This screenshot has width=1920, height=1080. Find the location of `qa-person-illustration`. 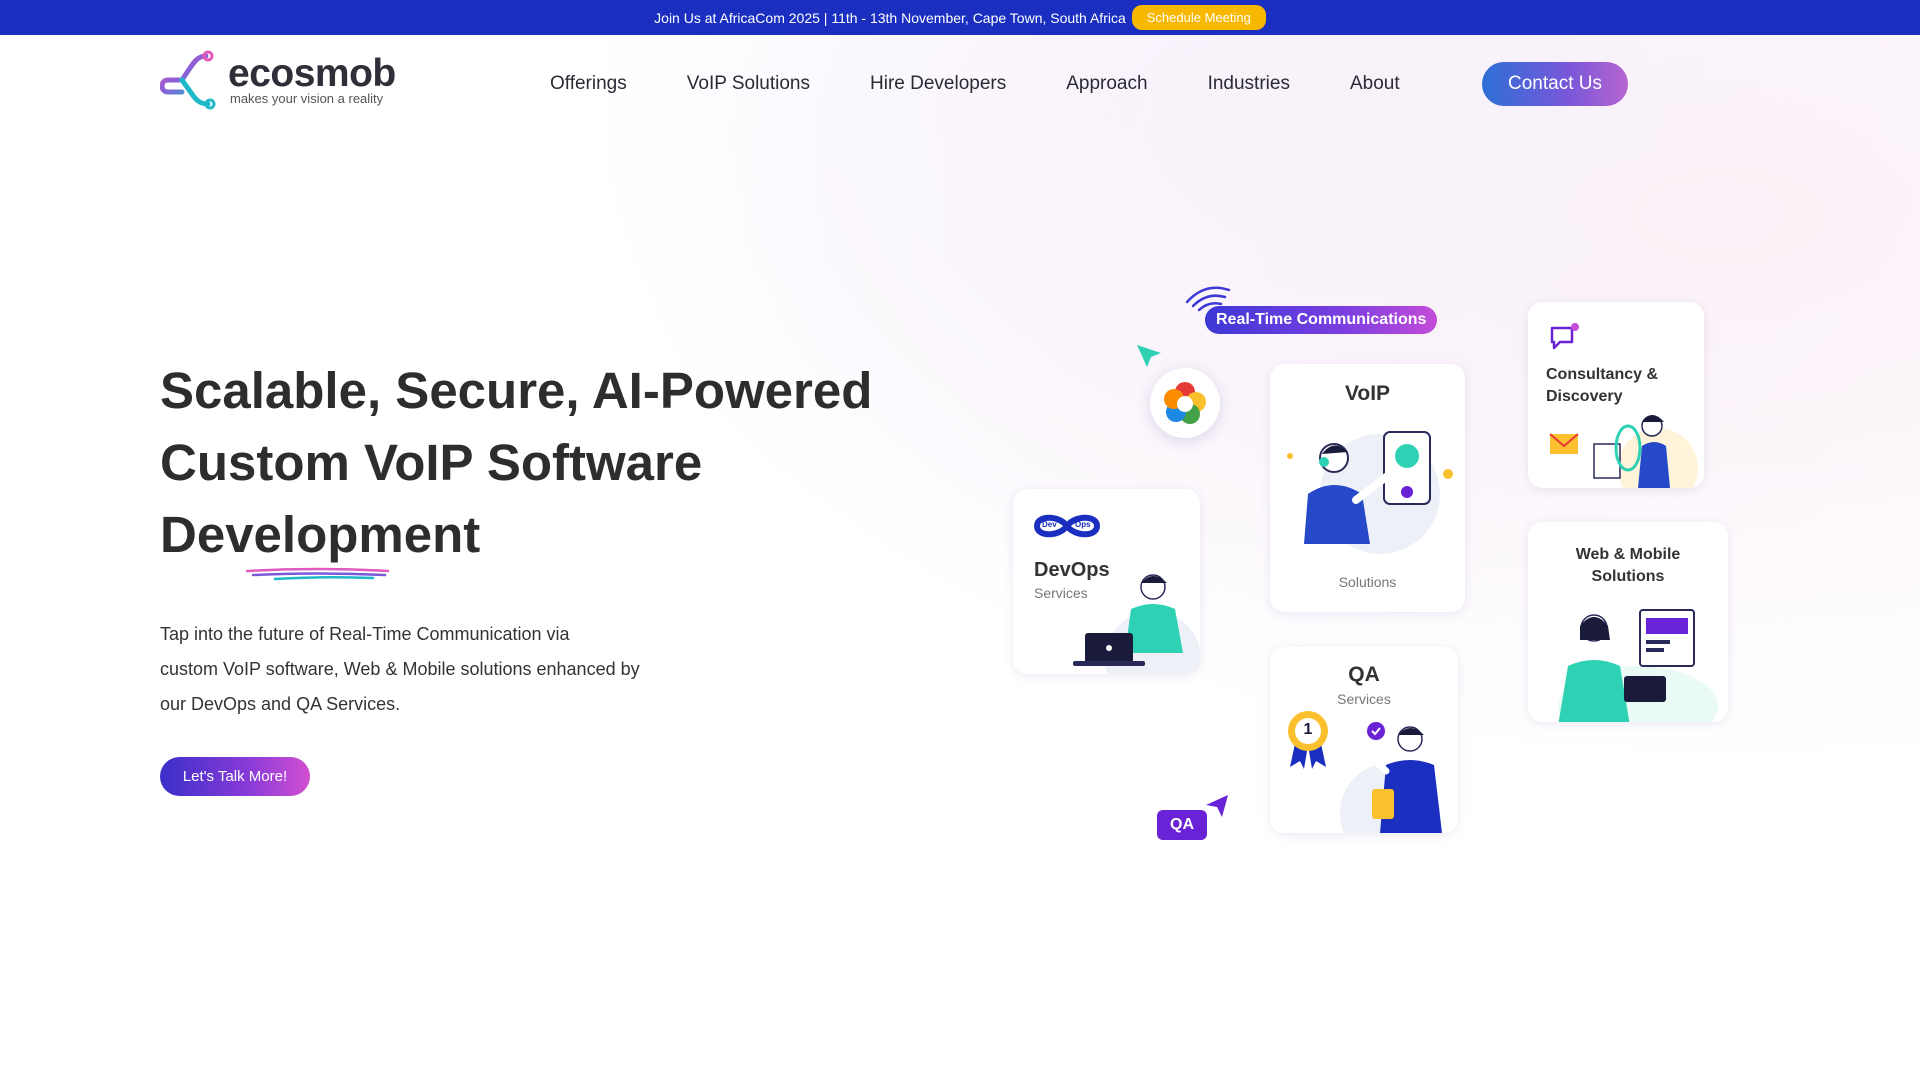

qa-person-illustration is located at coordinates (1391, 777).